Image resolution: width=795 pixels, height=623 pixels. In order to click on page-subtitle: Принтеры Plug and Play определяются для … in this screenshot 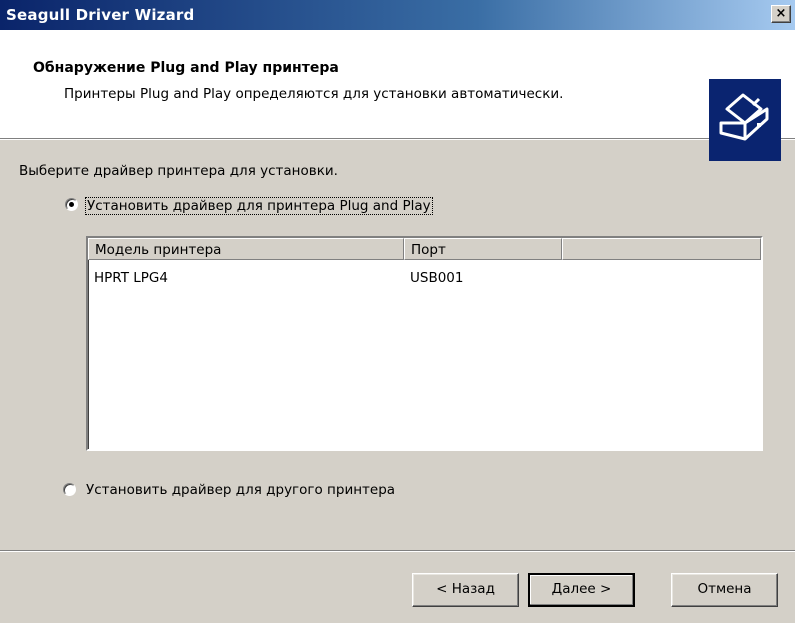, I will do `click(314, 94)`.